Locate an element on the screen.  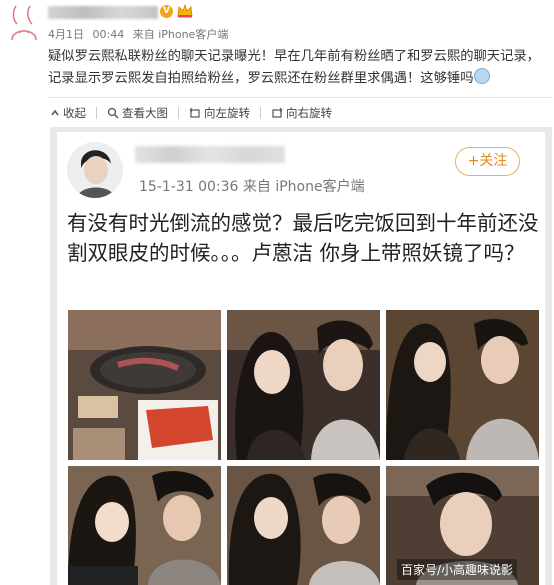
divider is located at coordinates (300, 97).